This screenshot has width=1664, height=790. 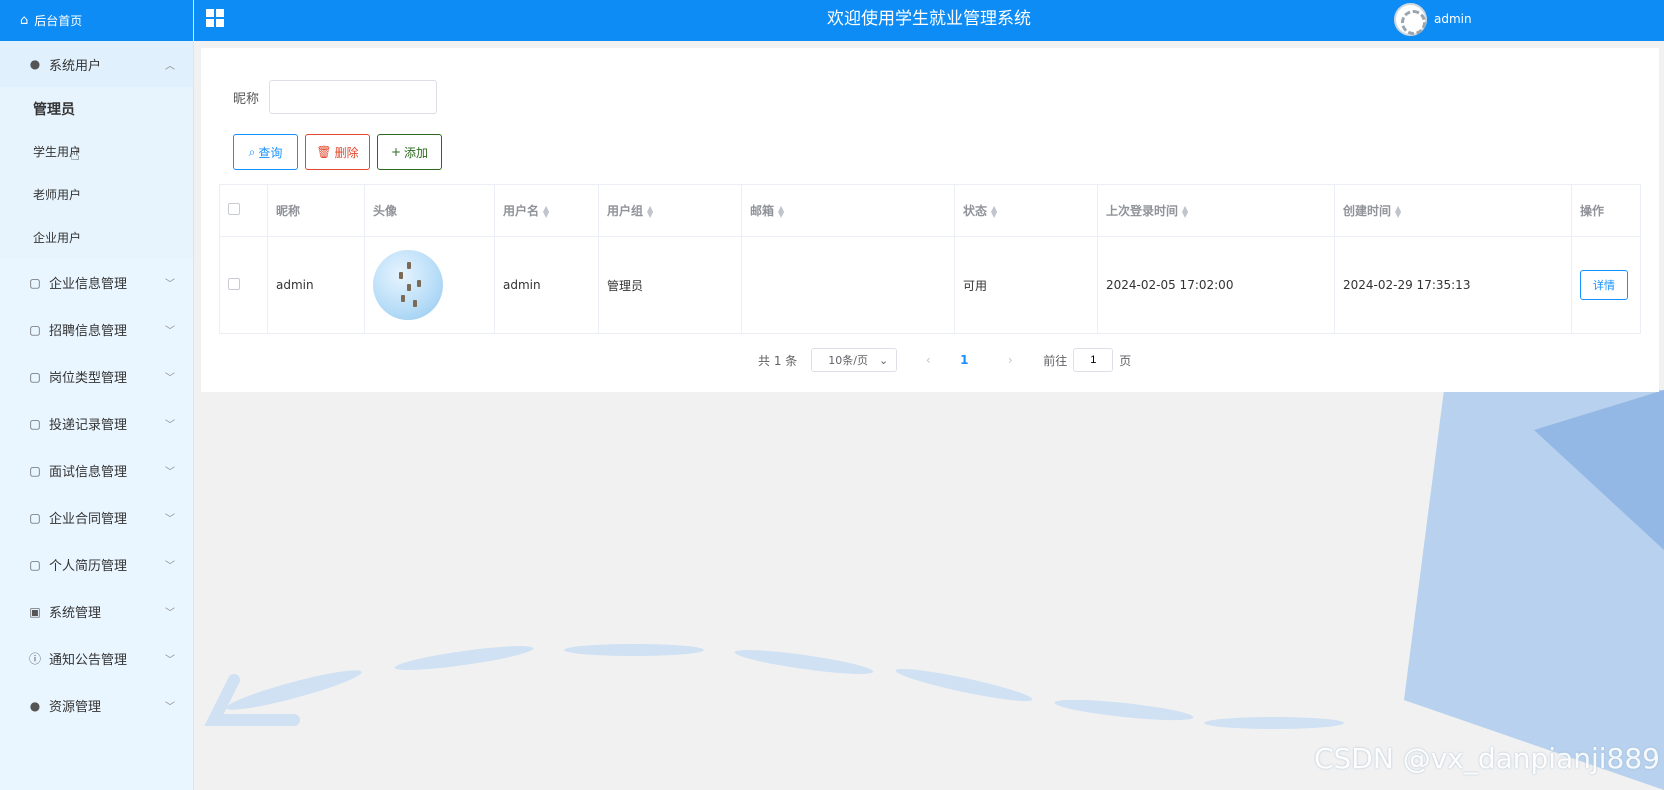 I want to click on sidebar-group-company-info: ▢ 企业信息管理 ﹀, so click(x=96, y=282).